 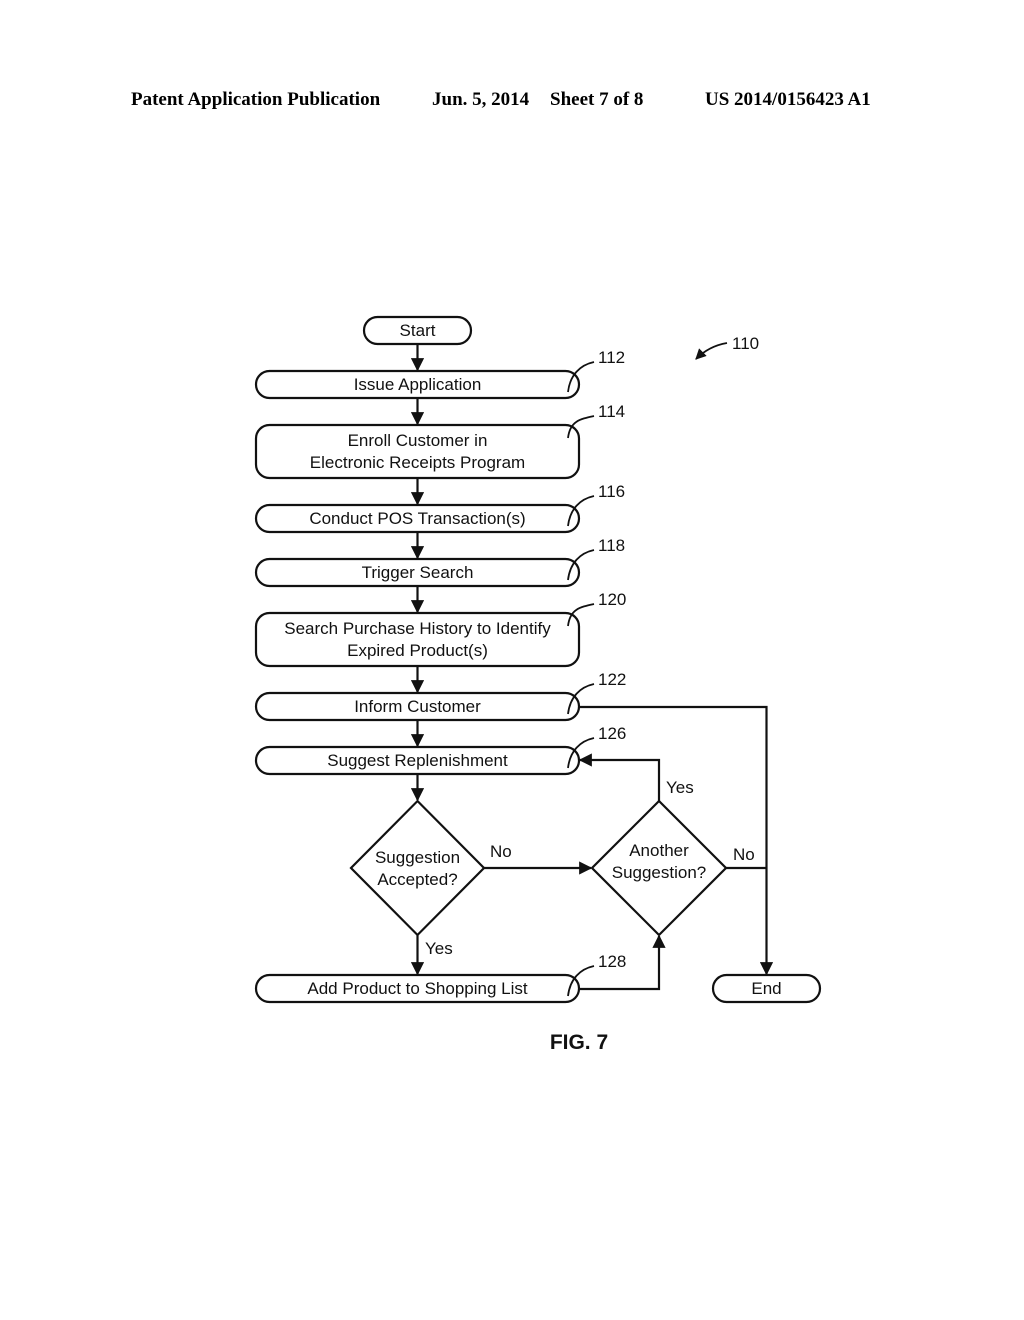 I want to click on step-label: Expired Product(s), so click(x=417, y=650).